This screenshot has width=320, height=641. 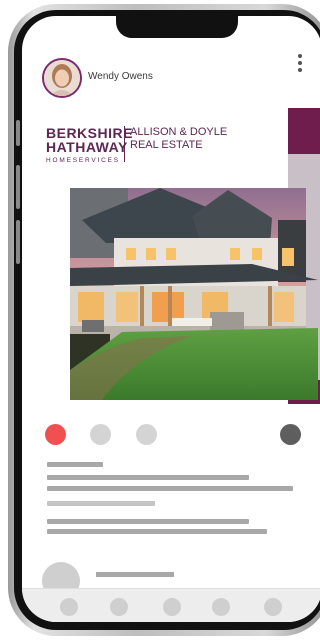 I want to click on avatar-photo, so click(x=62, y=78).